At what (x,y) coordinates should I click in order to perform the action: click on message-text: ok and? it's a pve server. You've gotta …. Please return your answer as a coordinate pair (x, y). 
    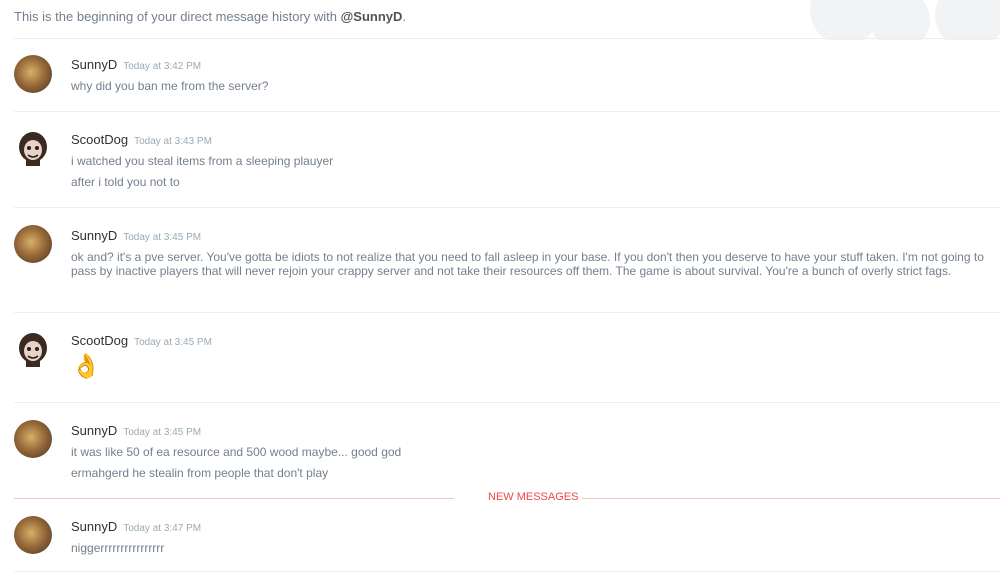
    Looking at the image, I should click on (527, 264).